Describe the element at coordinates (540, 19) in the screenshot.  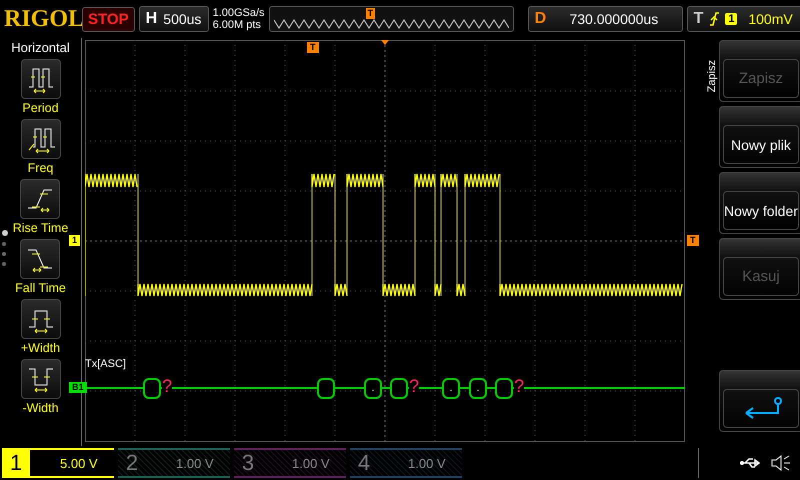
I see `delay-label: D` at that location.